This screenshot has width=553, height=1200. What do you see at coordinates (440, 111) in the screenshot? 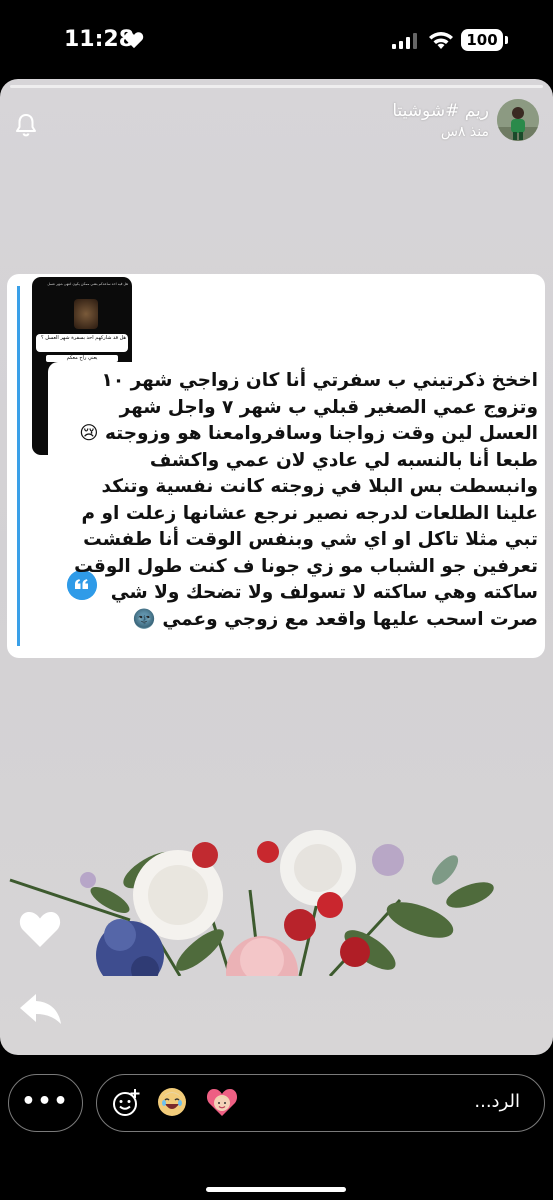
I see `story-user-name: ريم #شوشيتا` at bounding box center [440, 111].